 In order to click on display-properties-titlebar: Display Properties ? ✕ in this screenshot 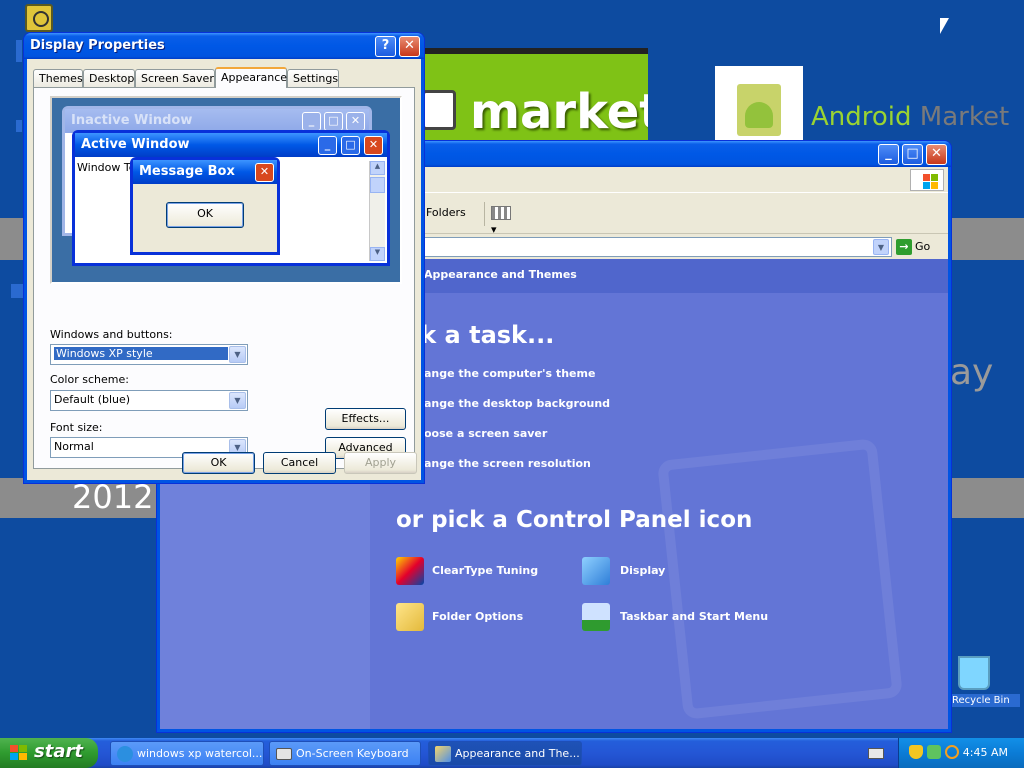, I will do `click(224, 46)`.